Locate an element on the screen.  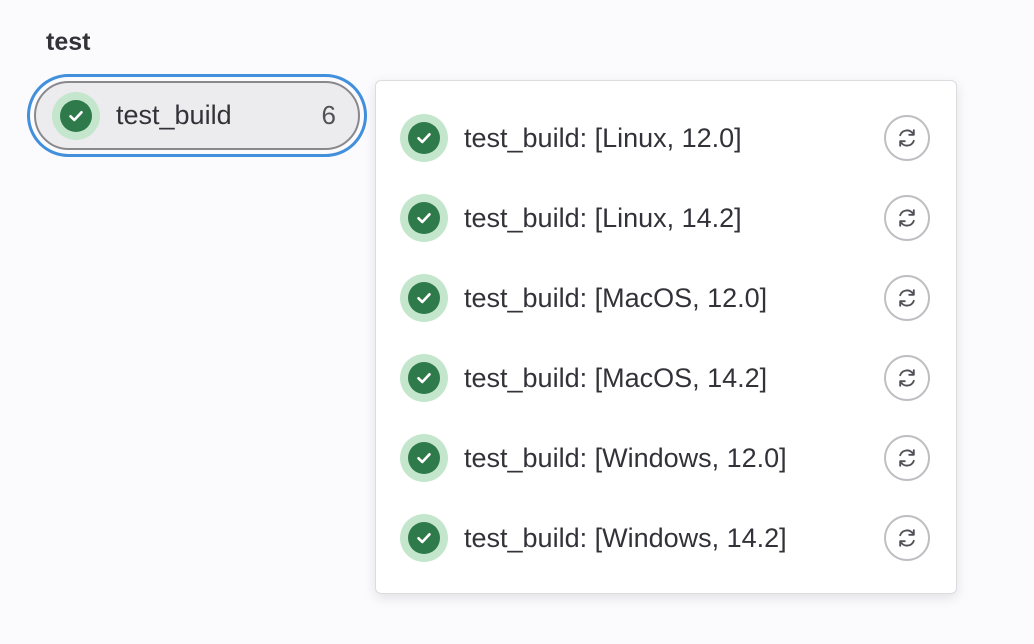
dropdown-job-item: test_build: [Linux, 12.0] is located at coordinates (666, 138).